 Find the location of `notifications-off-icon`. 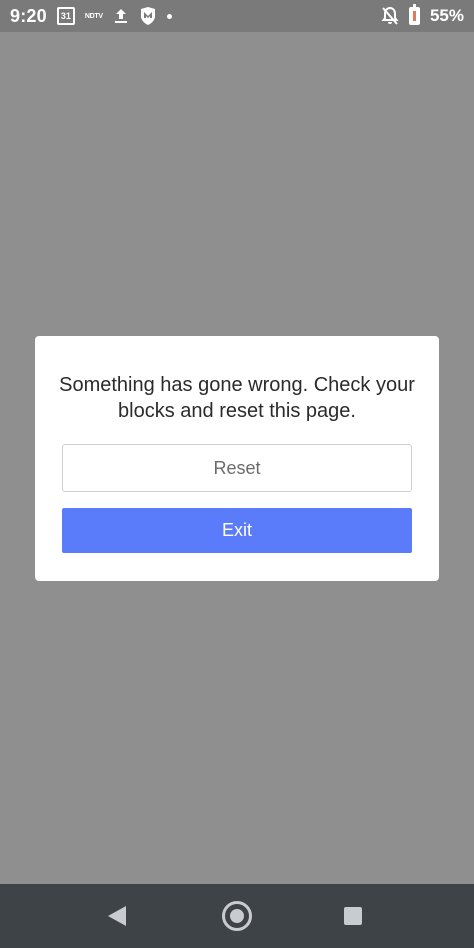

notifications-off-icon is located at coordinates (390, 15).